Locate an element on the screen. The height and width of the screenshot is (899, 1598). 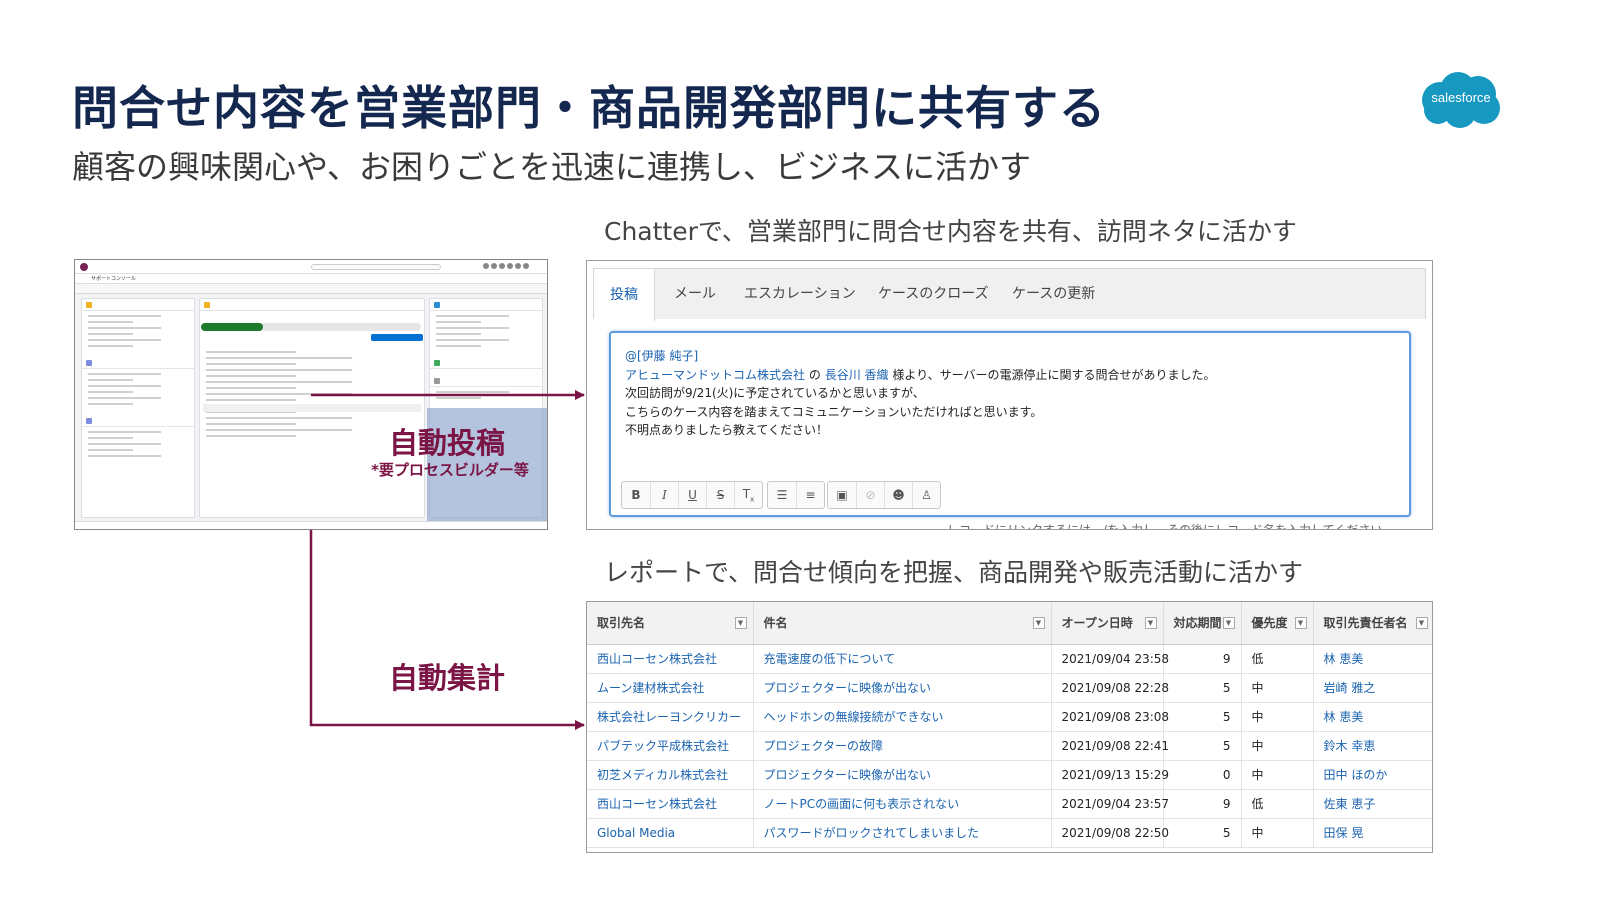
column-header-label: 取引先名 is located at coordinates (621, 623).